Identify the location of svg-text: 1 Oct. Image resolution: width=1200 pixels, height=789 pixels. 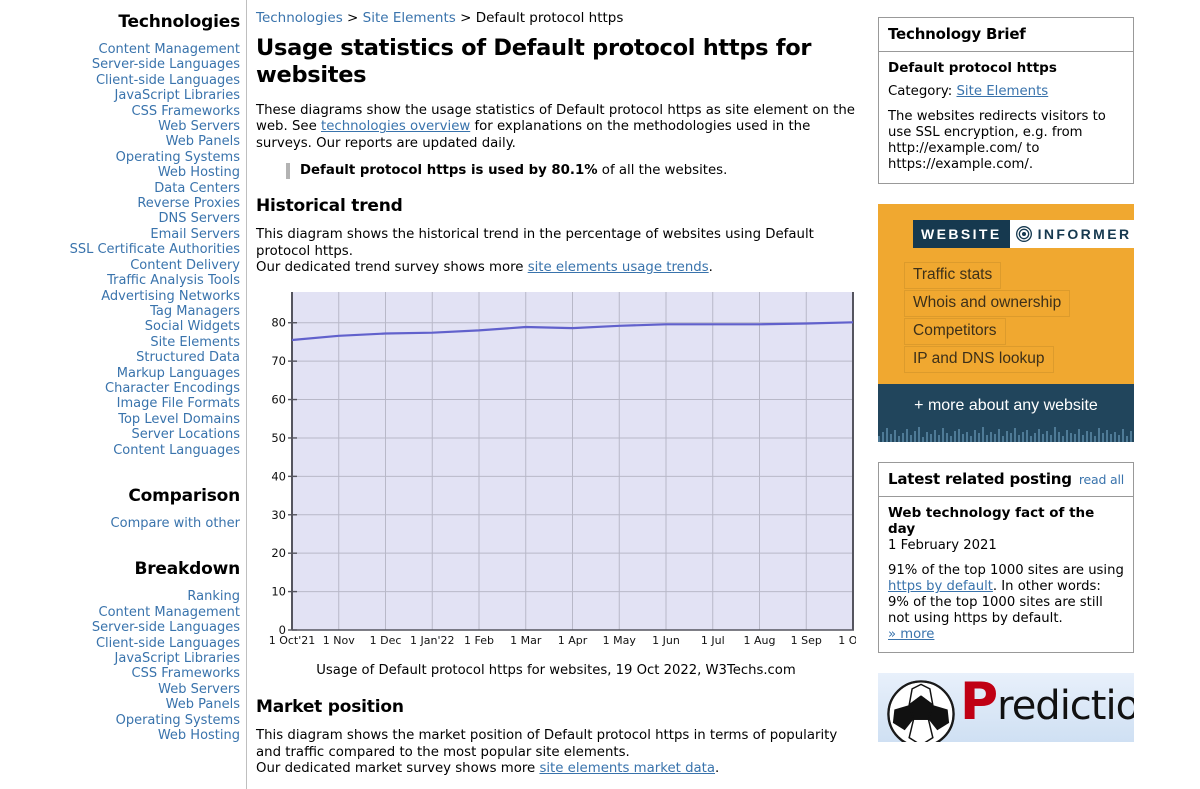
(847, 640).